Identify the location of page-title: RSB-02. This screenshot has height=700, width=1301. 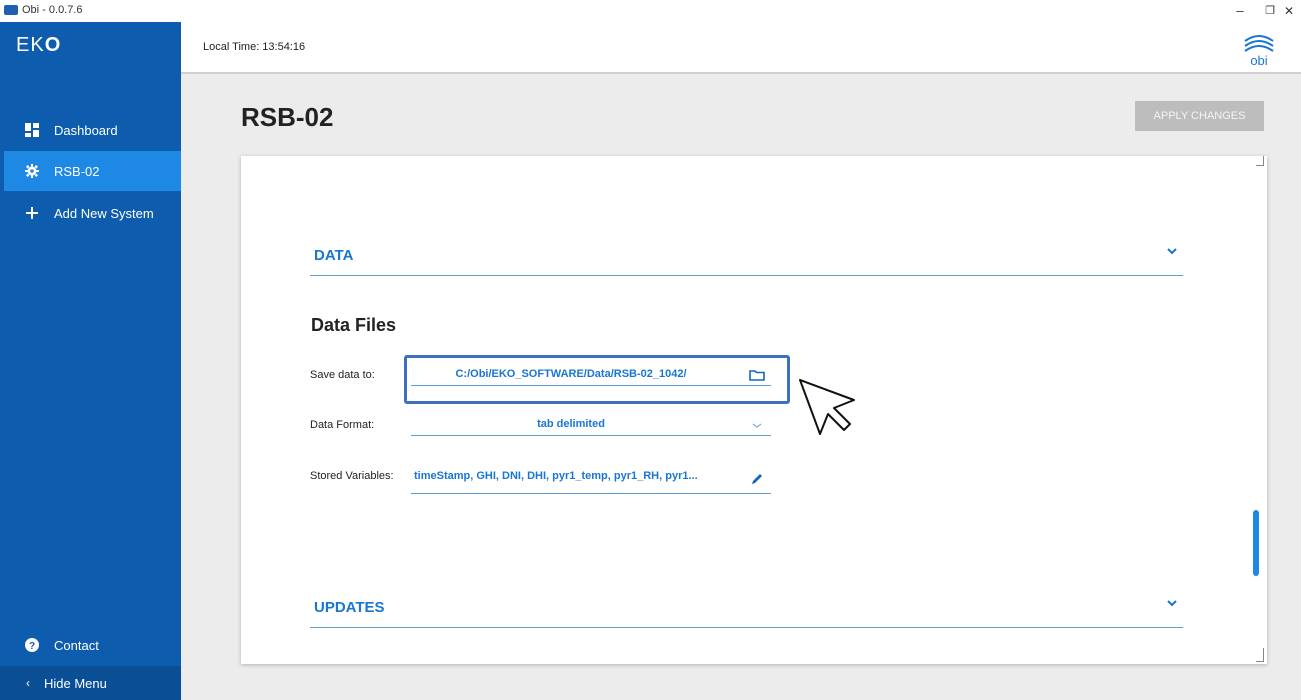
(287, 117).